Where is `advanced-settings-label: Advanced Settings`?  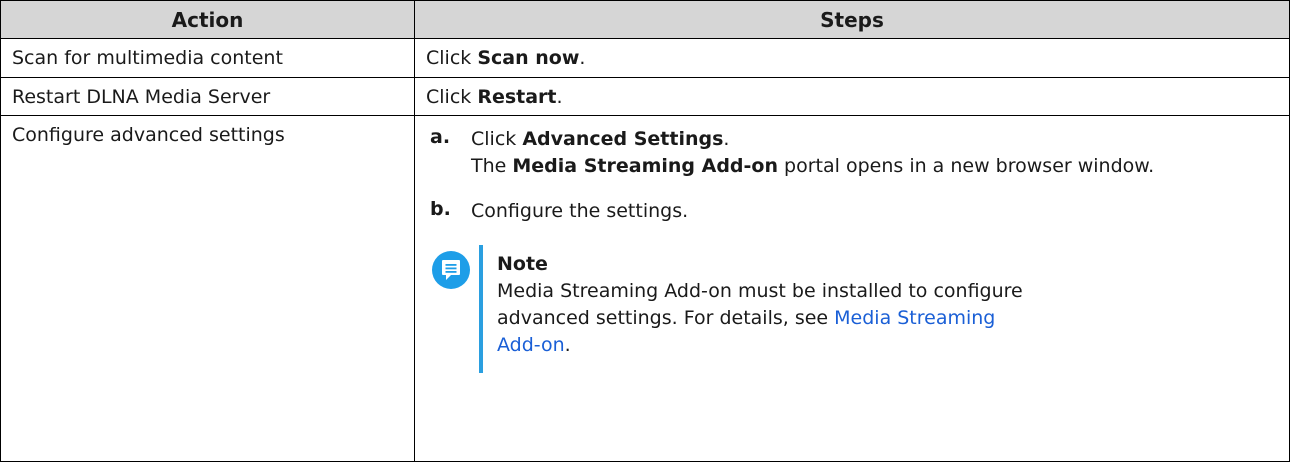
advanced-settings-label: Advanced Settings is located at coordinates (623, 139).